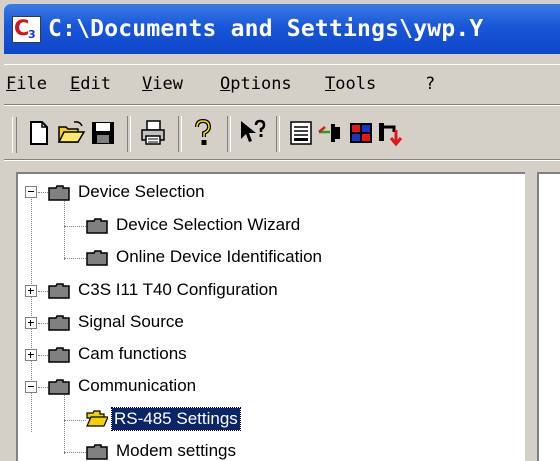  I want to click on toolbar-bottom-edge-light, so click(282, 160).